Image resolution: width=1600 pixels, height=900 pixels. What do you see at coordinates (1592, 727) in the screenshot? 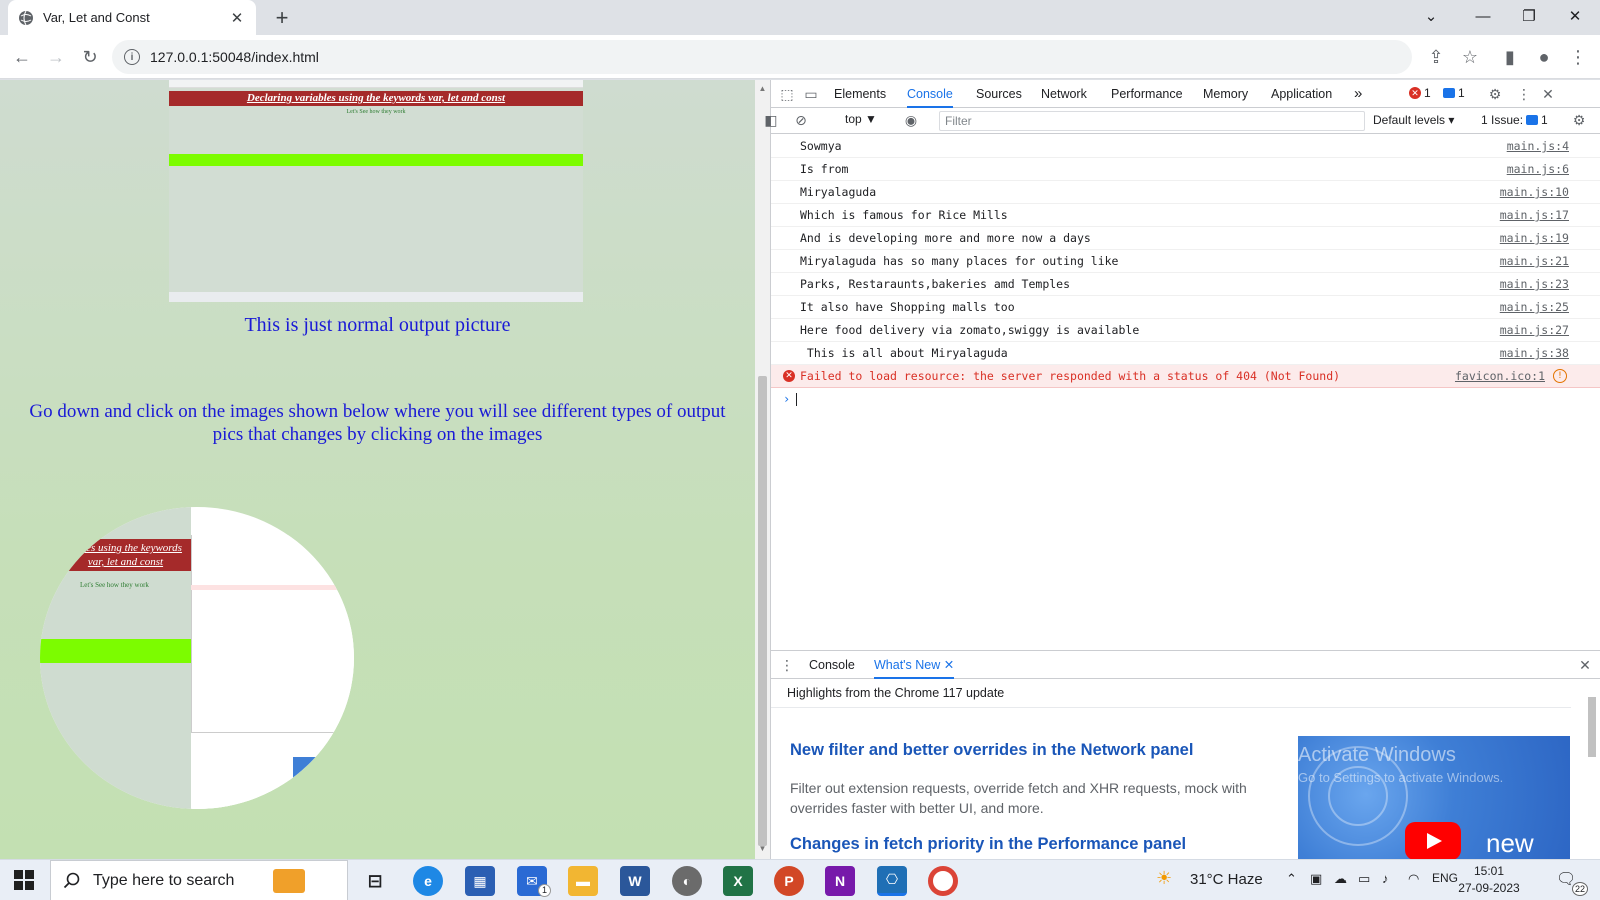
I see `drawer-scroll-thumb` at bounding box center [1592, 727].